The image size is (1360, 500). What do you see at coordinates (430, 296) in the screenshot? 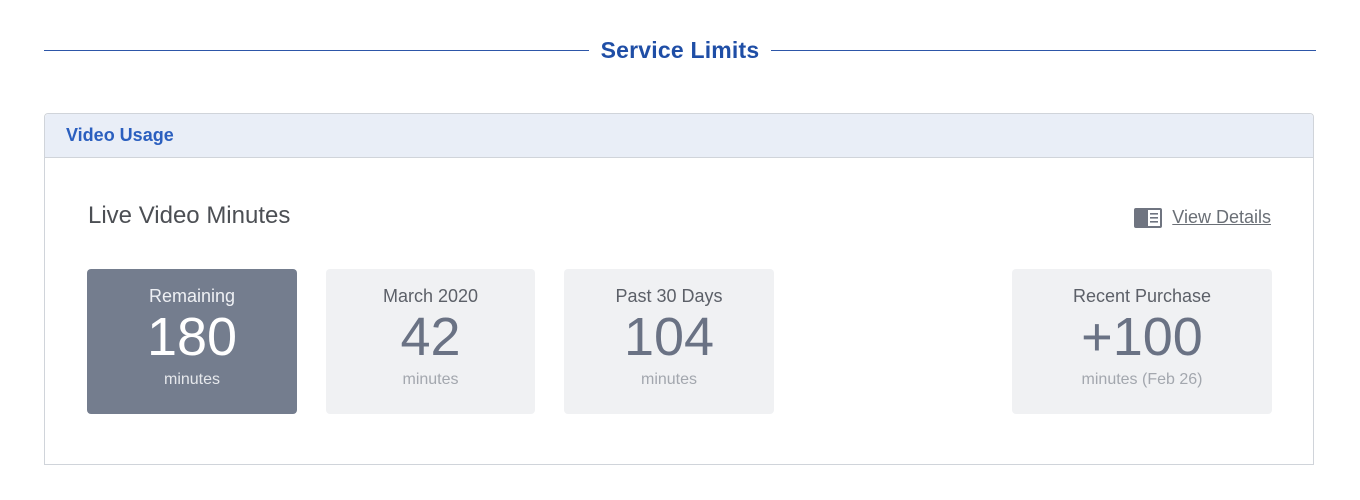
I see `stat-label: March 2020` at bounding box center [430, 296].